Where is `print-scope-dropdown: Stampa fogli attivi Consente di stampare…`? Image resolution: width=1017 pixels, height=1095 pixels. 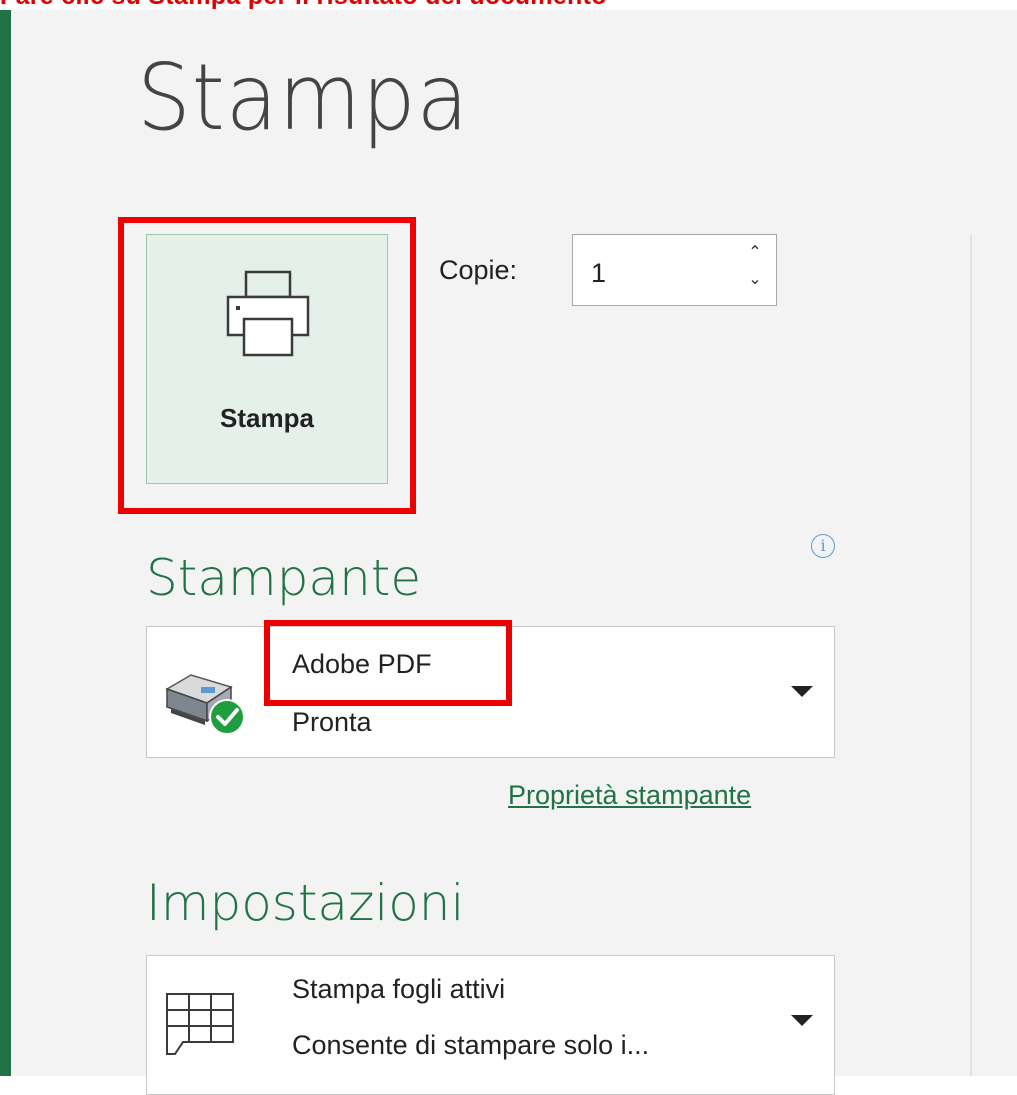
print-scope-dropdown: Stampa fogli attivi Consente di stampare… is located at coordinates (490, 1025).